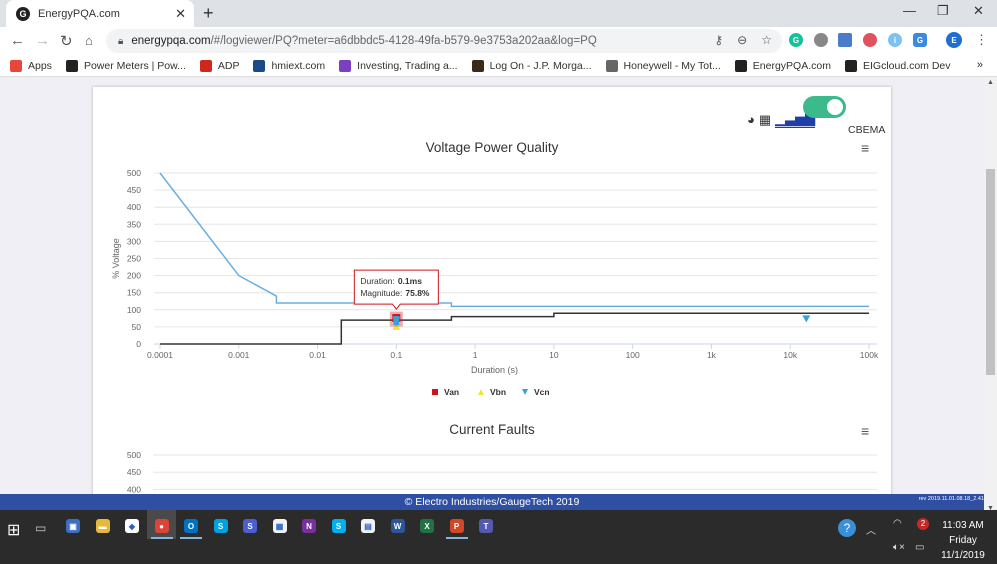 Image resolution: width=997 pixels, height=564 pixels. I want to click on gauge-view-icon: ◕, so click(751, 119).